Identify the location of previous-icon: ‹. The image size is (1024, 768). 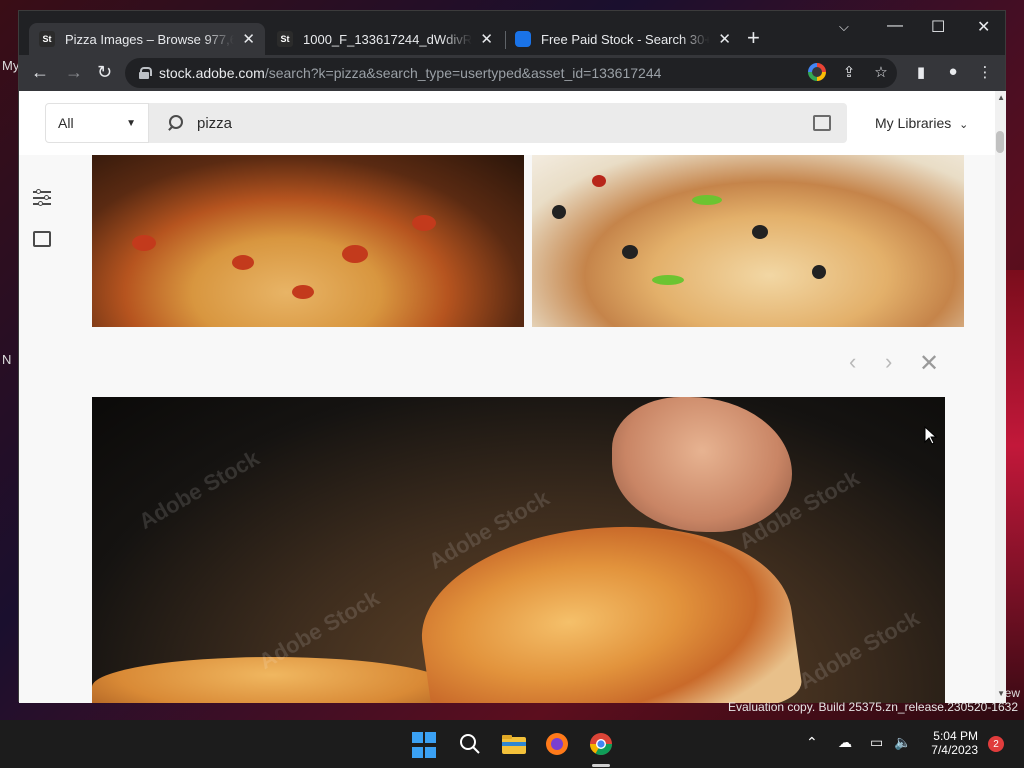
(852, 362).